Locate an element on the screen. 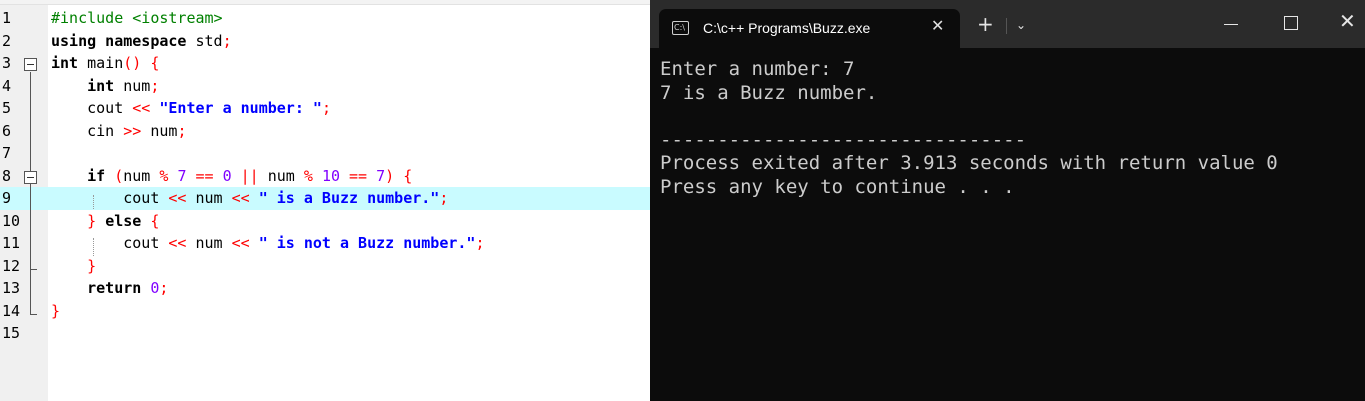 The height and width of the screenshot is (401, 1365). code-token: ( is located at coordinates (119, 175).